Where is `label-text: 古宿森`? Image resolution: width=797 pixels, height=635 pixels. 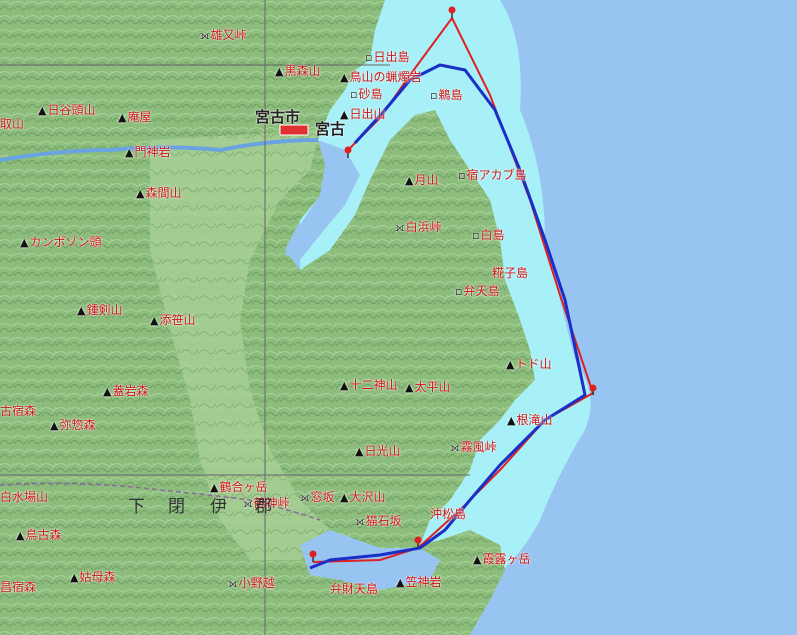 label-text: 古宿森 is located at coordinates (18, 411).